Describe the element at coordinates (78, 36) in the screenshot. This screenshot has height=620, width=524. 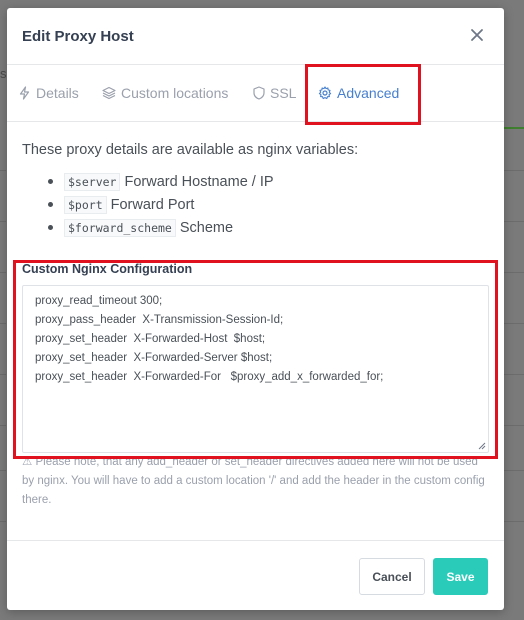
I see `modal-title: Edit Proxy Host` at that location.